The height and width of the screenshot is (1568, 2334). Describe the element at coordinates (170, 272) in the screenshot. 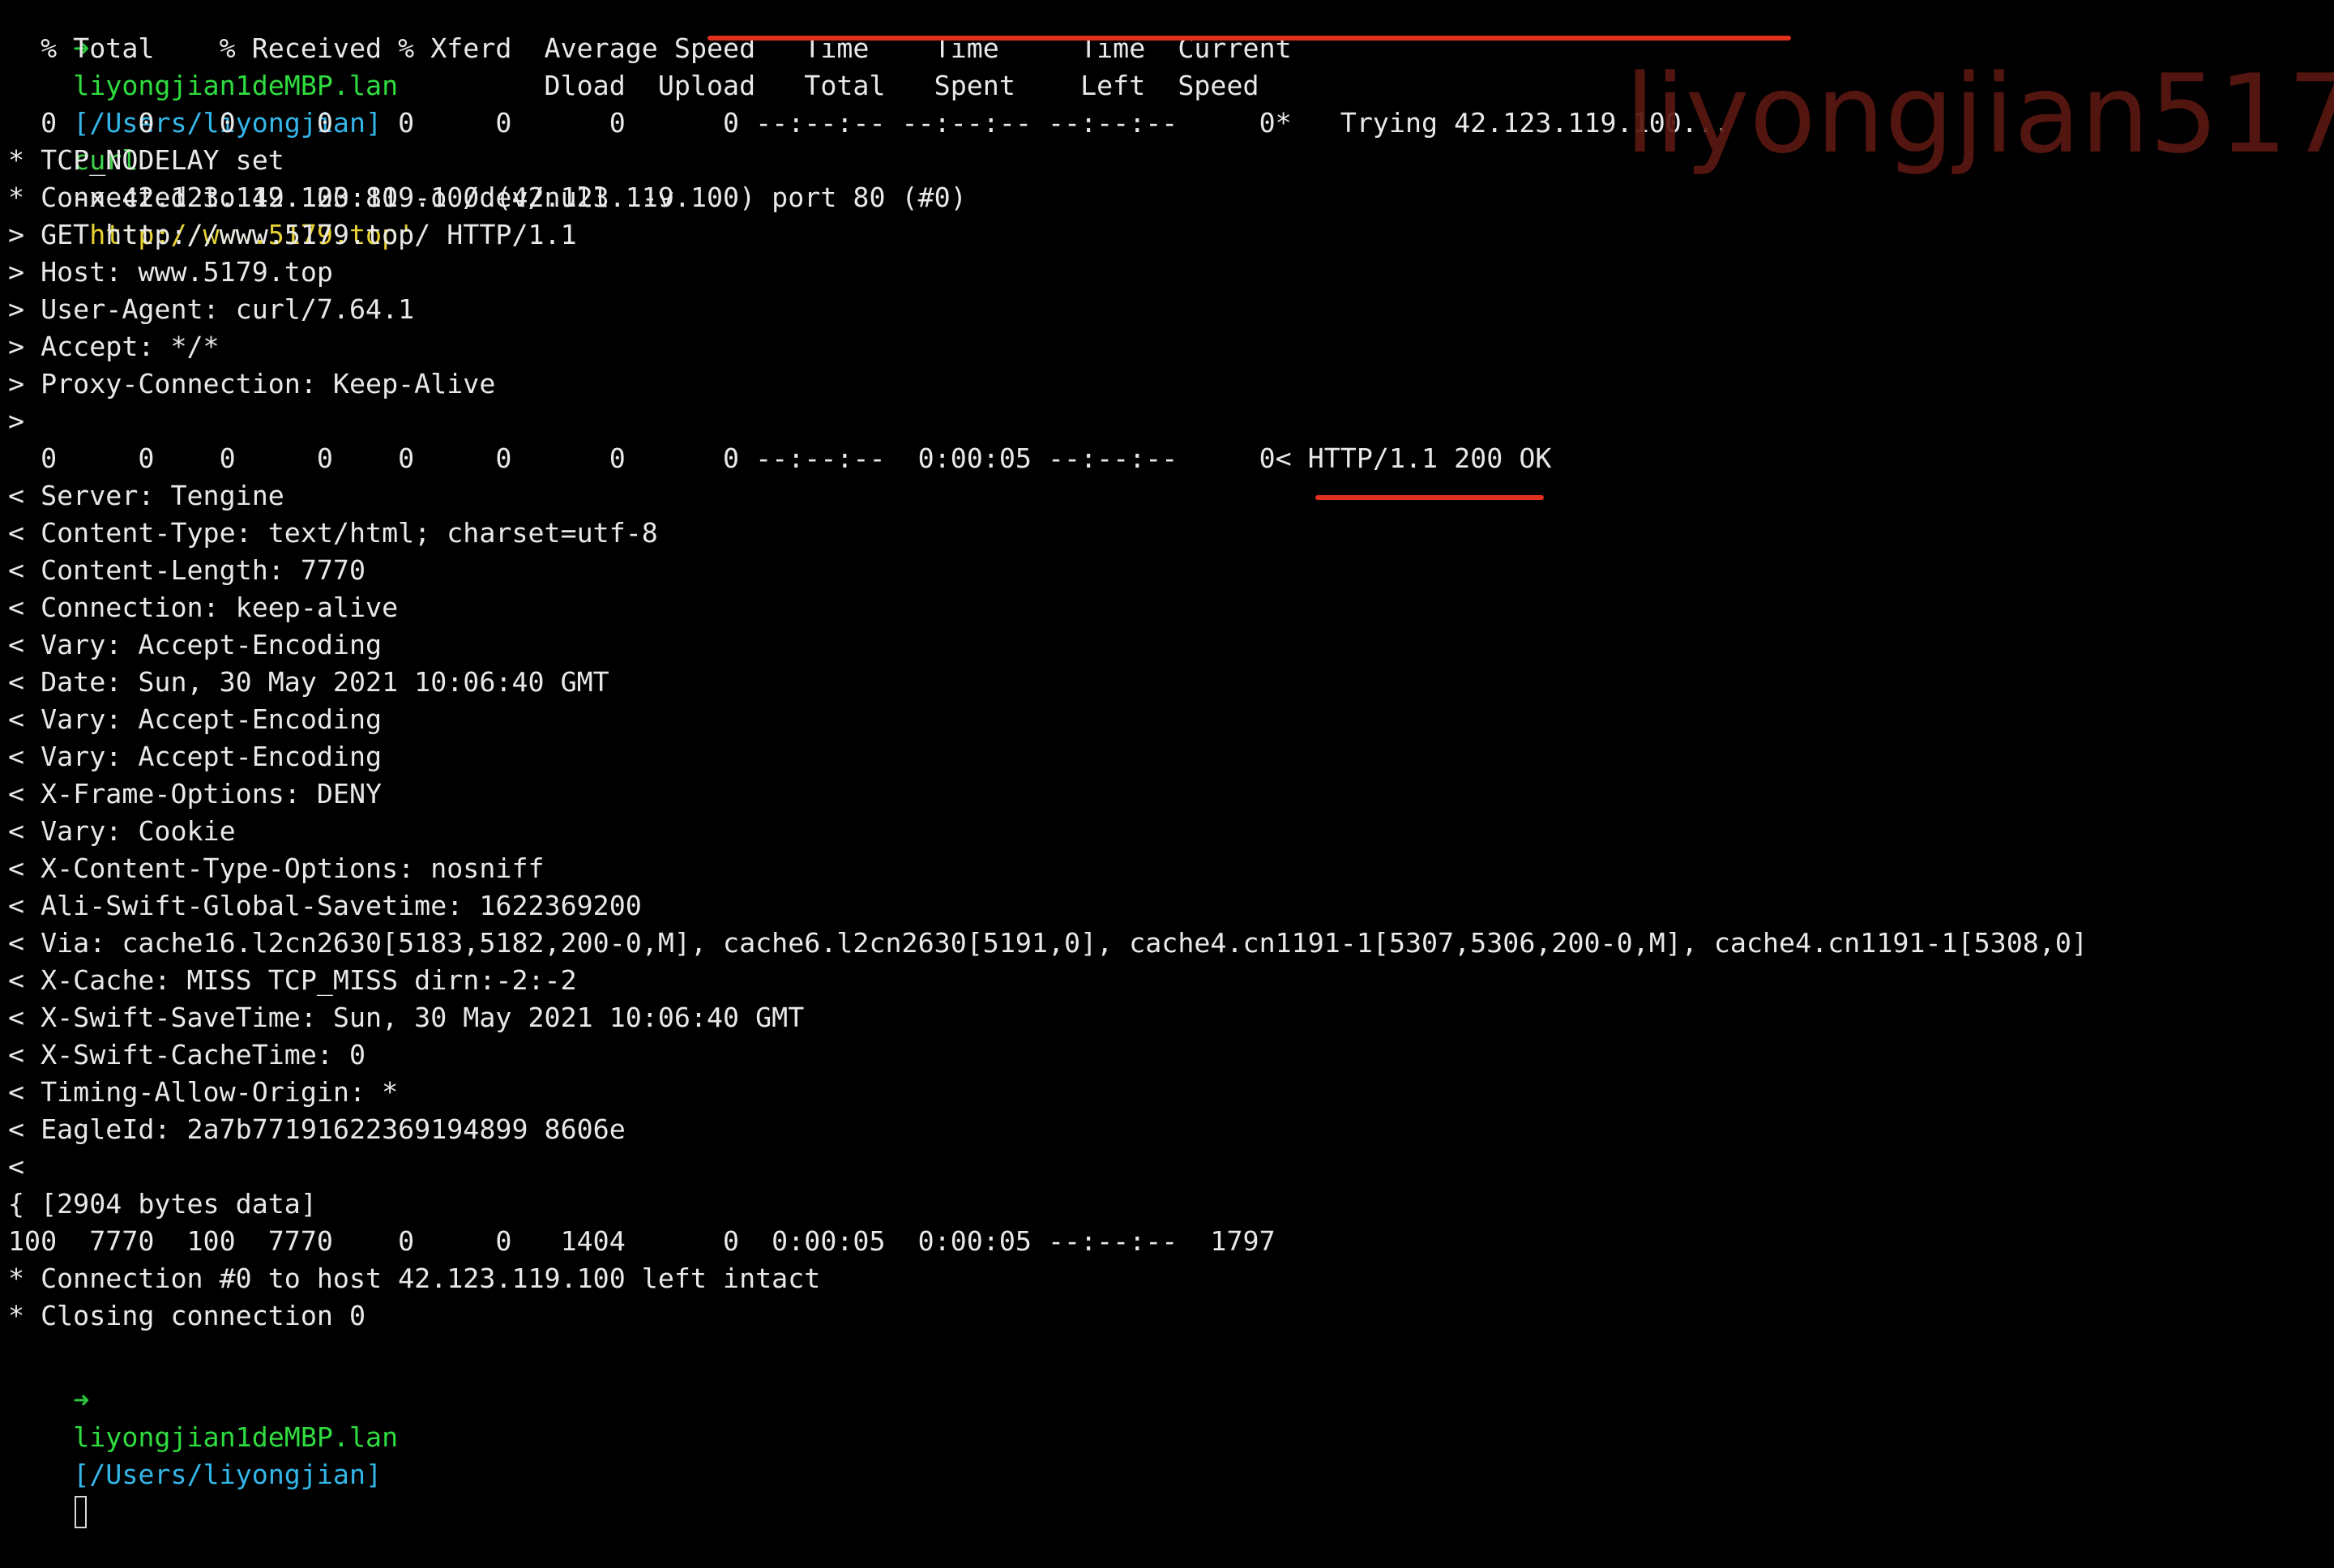

I see `output-line: > Host: www.5179.top` at that location.